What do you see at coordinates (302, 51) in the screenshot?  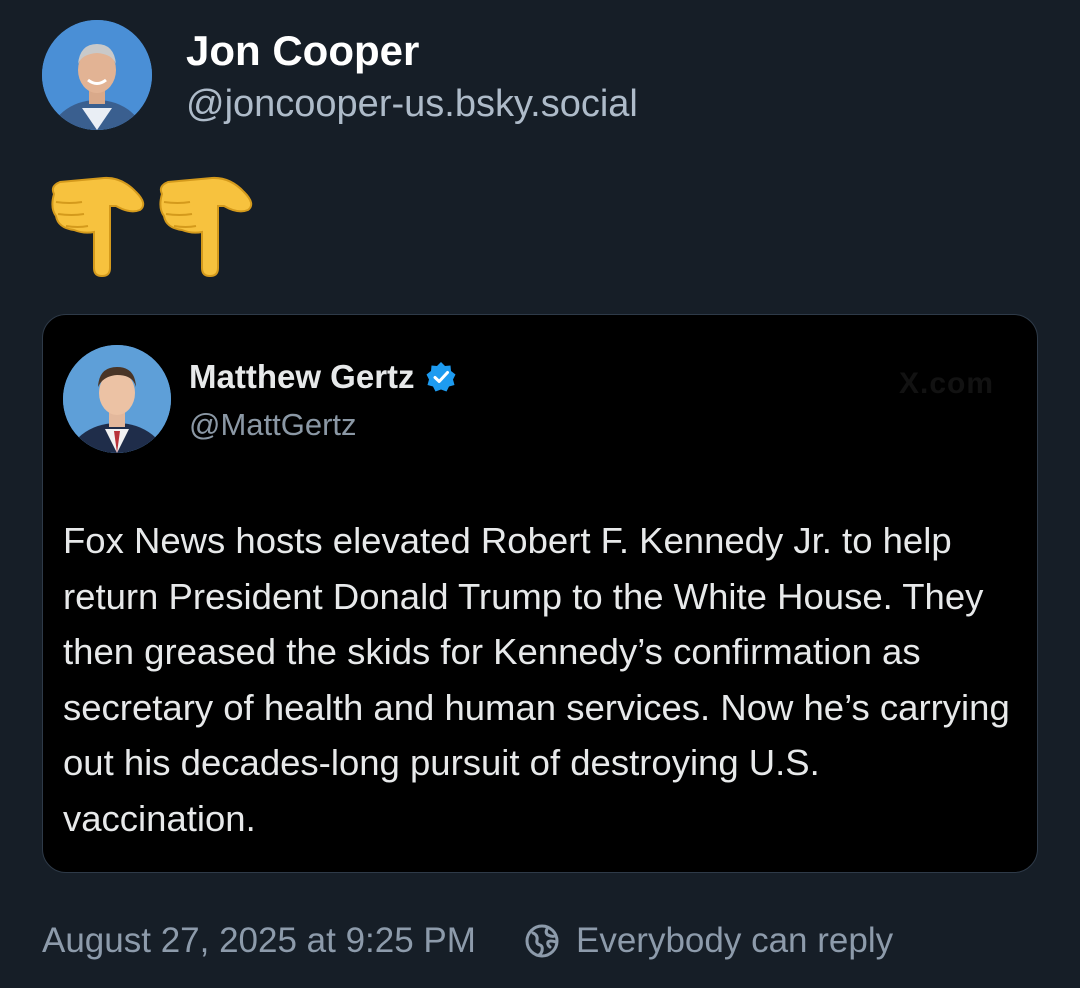 I see `author-name: Jon Cooper` at bounding box center [302, 51].